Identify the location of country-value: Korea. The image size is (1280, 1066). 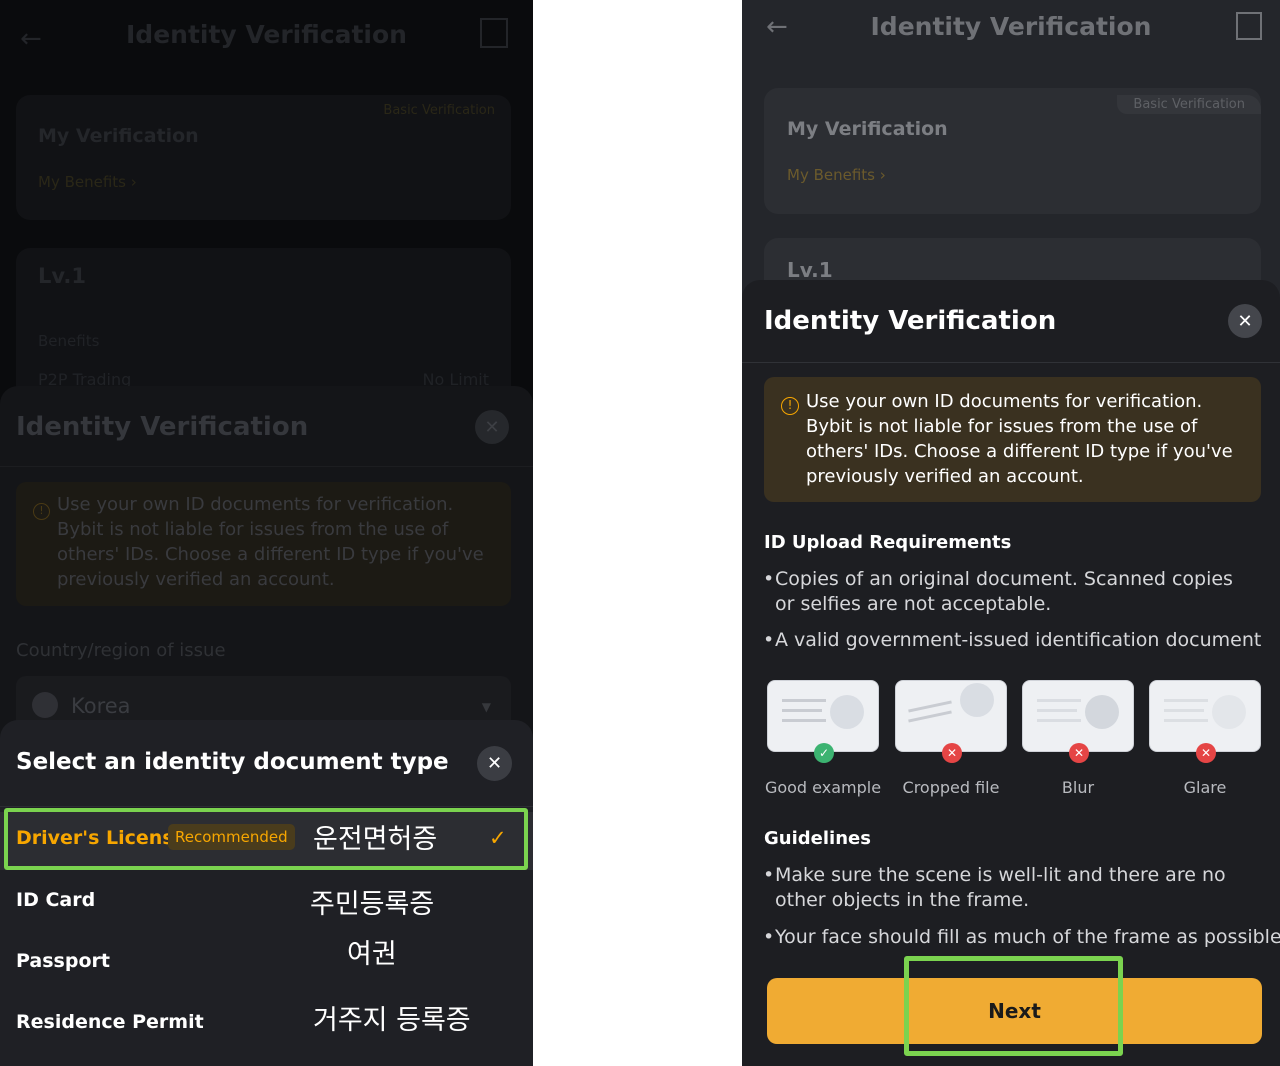
(101, 706).